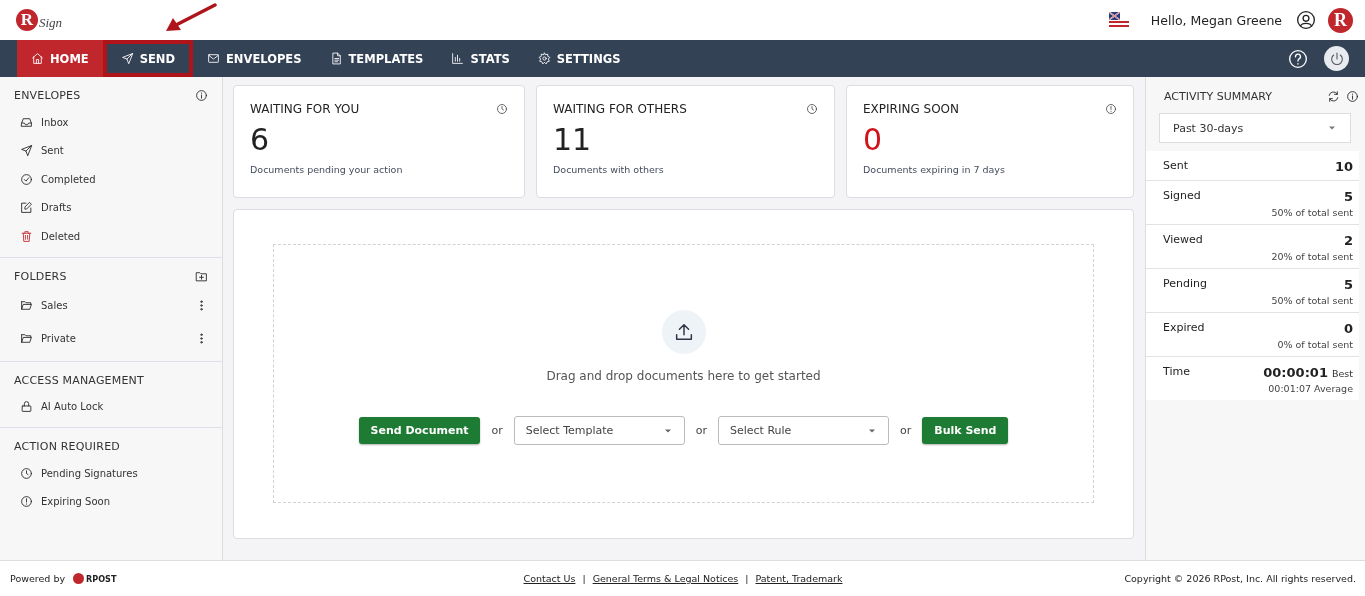 This screenshot has height=596, width=1365. I want to click on stat-value: 00:00:01, so click(1295, 372).